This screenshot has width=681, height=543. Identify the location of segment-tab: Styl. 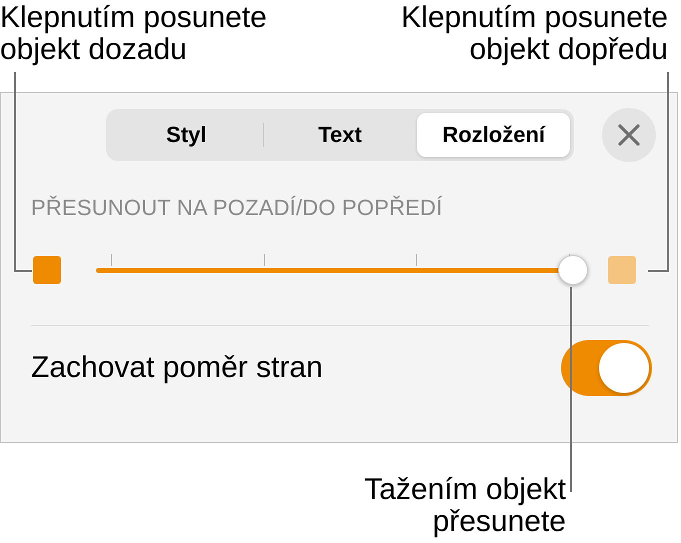
(186, 135).